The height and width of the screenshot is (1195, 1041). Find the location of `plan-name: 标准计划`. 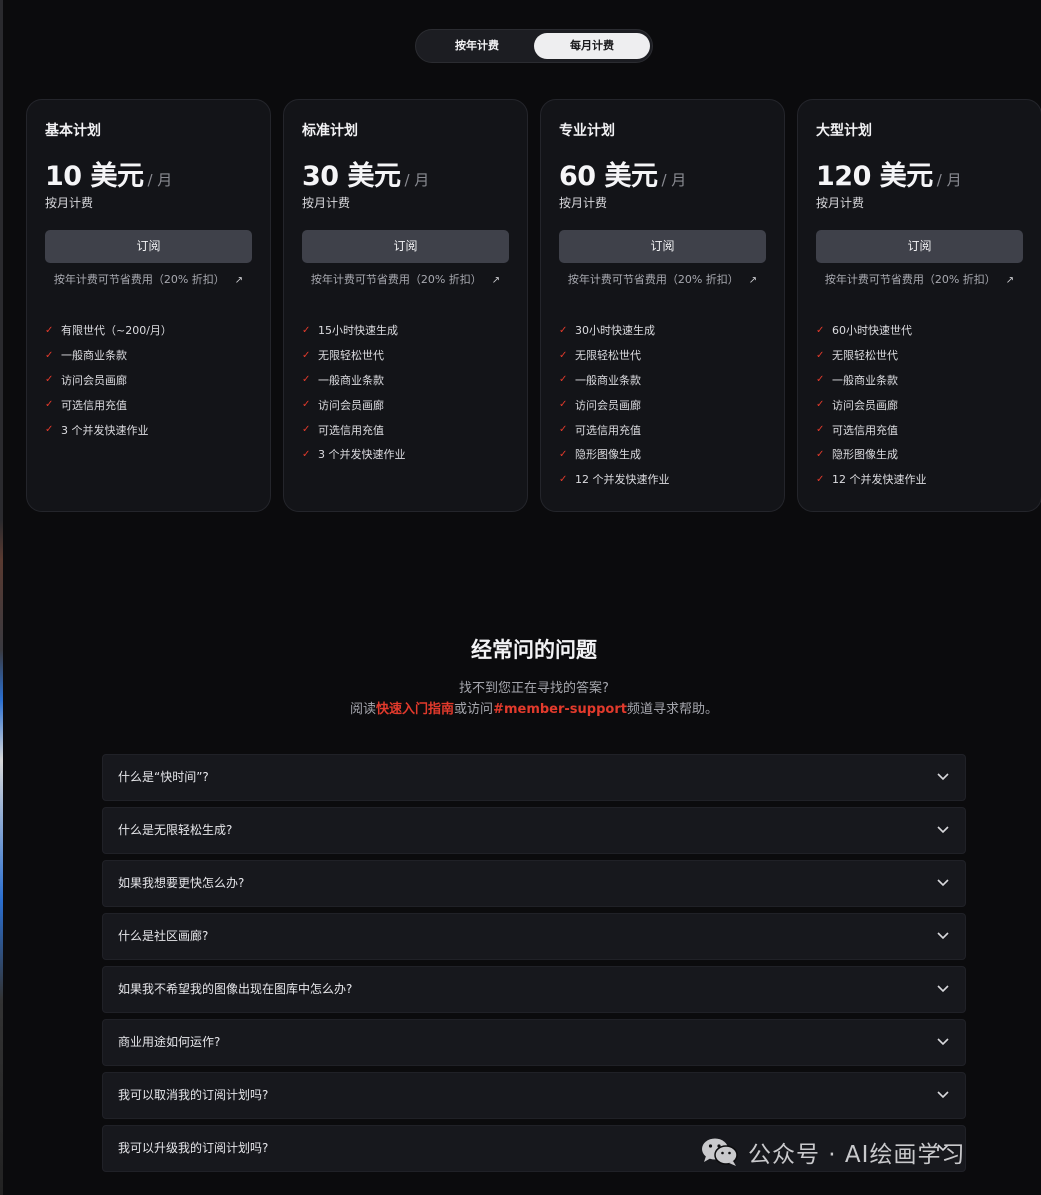

plan-name: 标准计划 is located at coordinates (330, 131).